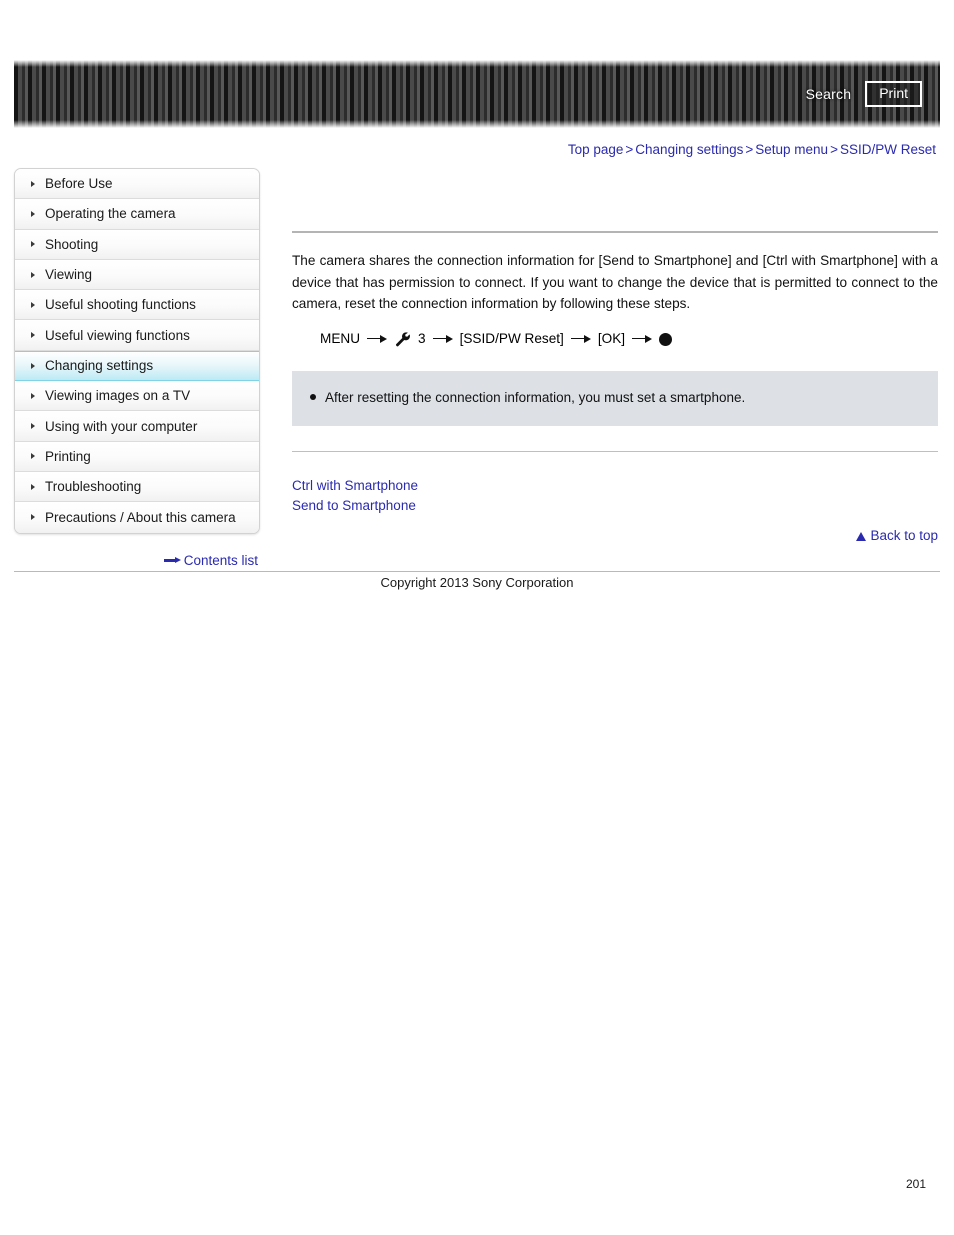 The image size is (954, 1235). Describe the element at coordinates (72, 244) in the screenshot. I see `sidebar-item-label: Shooting` at that location.